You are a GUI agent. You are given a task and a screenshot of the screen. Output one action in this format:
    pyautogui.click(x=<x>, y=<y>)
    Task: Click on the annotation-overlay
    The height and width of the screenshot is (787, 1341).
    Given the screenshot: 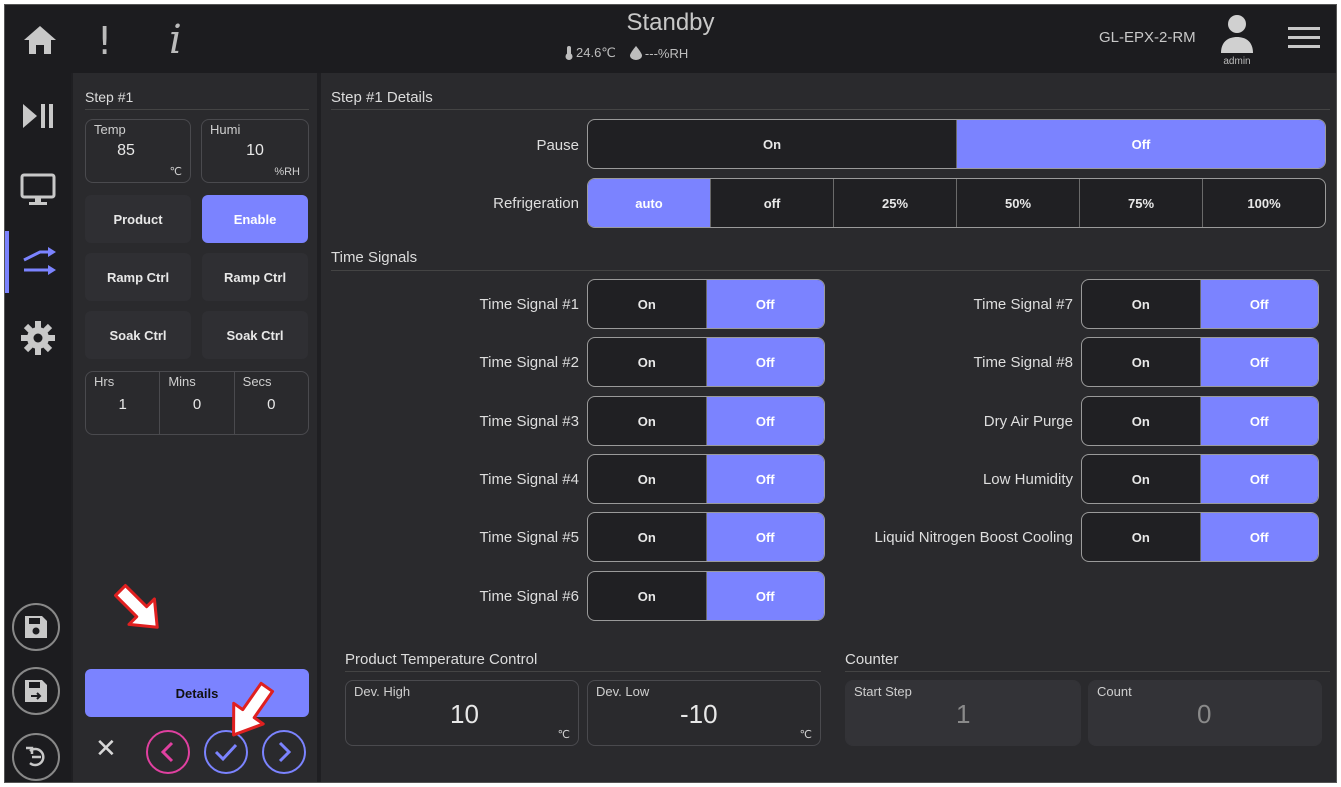 What is the action you would take?
    pyautogui.click(x=194, y=660)
    